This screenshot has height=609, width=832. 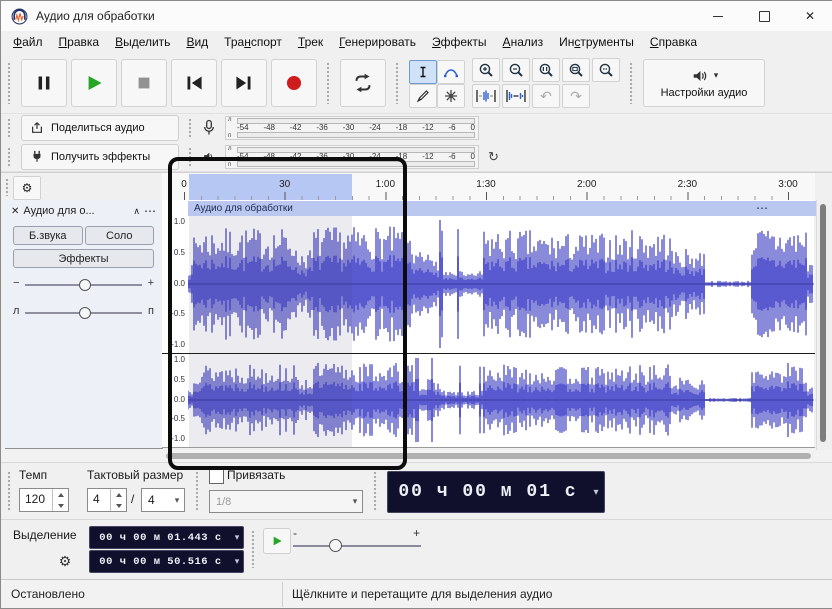 What do you see at coordinates (762, 208) in the screenshot?
I see `clip-menu-icon: ⋯` at bounding box center [762, 208].